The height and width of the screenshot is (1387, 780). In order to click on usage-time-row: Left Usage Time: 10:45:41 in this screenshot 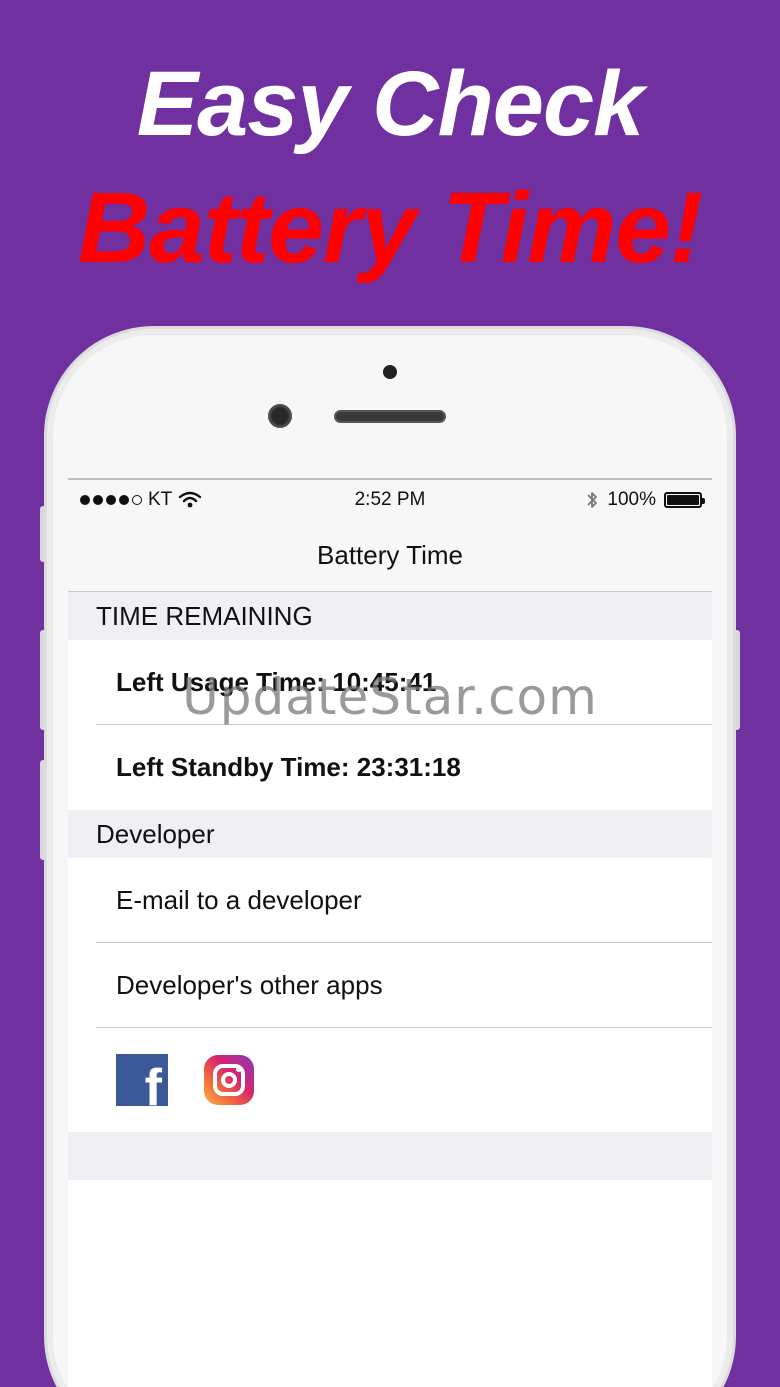, I will do `click(390, 682)`.